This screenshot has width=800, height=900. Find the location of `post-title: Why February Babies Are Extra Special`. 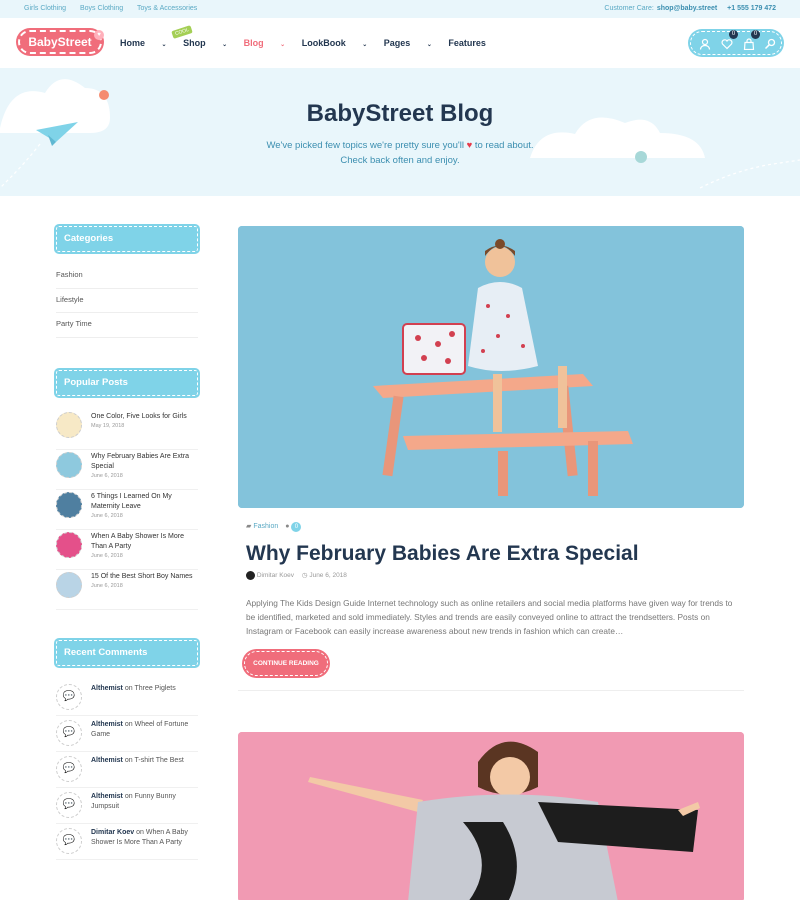

post-title: Why February Babies Are Extra Special is located at coordinates (442, 554).